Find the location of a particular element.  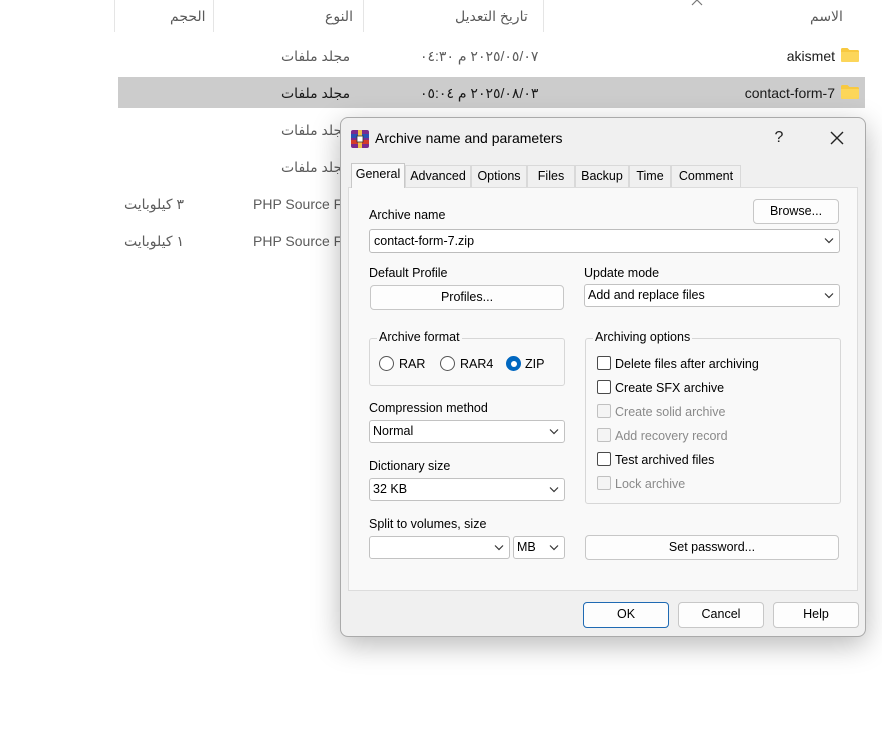

update-mode-select: Add and replace files is located at coordinates (712, 295).